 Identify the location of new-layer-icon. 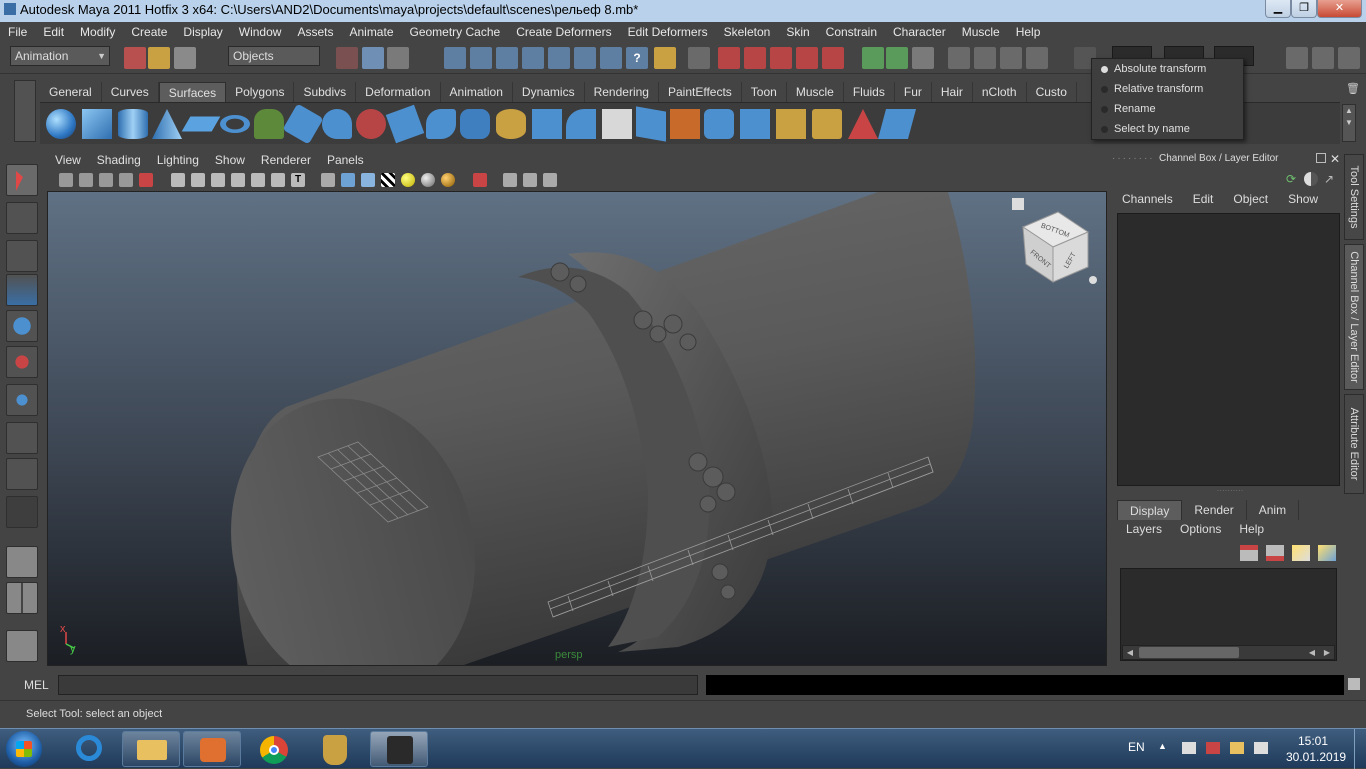
(1301, 553).